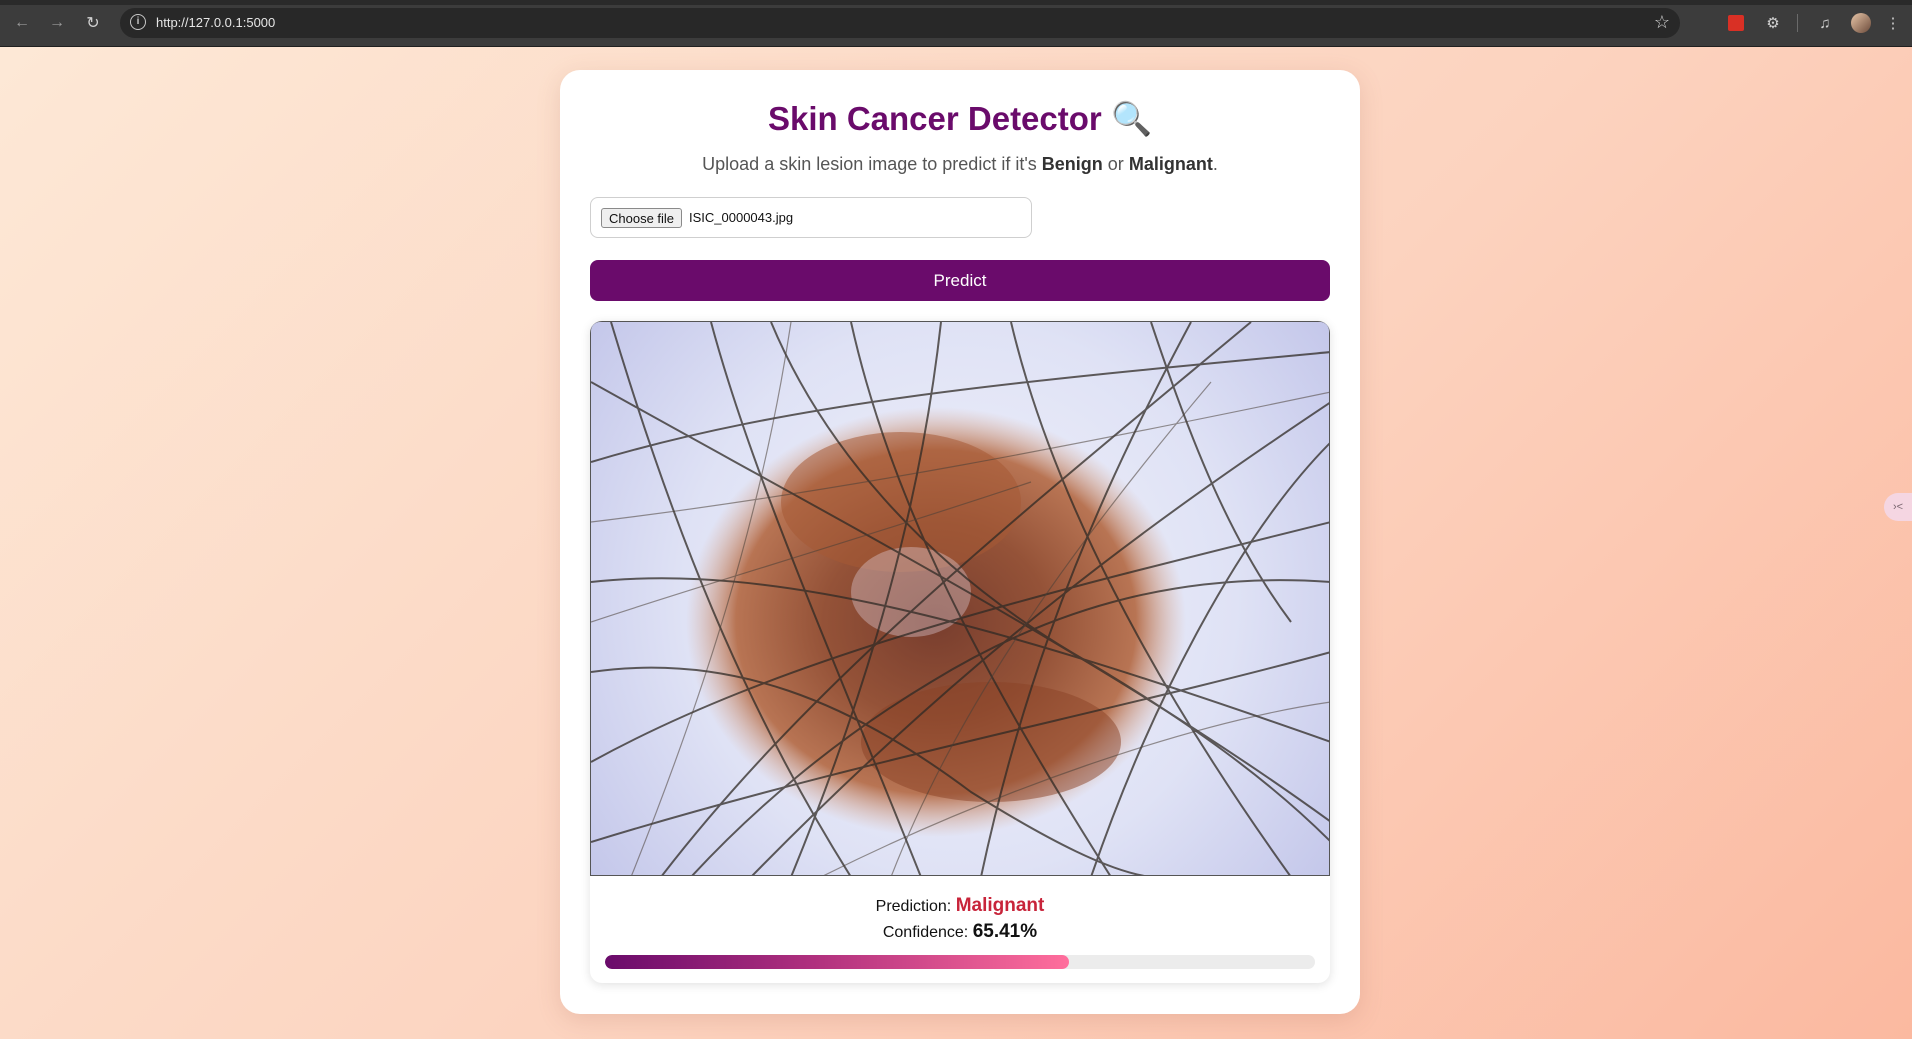 The height and width of the screenshot is (1039, 1912). What do you see at coordinates (1736, 23) in the screenshot?
I see `extension-icon` at bounding box center [1736, 23].